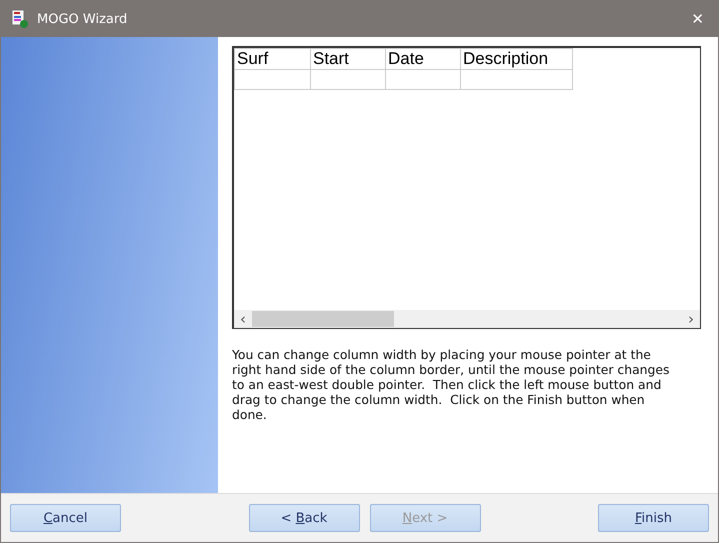  What do you see at coordinates (243, 319) in the screenshot?
I see `scroll-left-icon: ‹` at bounding box center [243, 319].